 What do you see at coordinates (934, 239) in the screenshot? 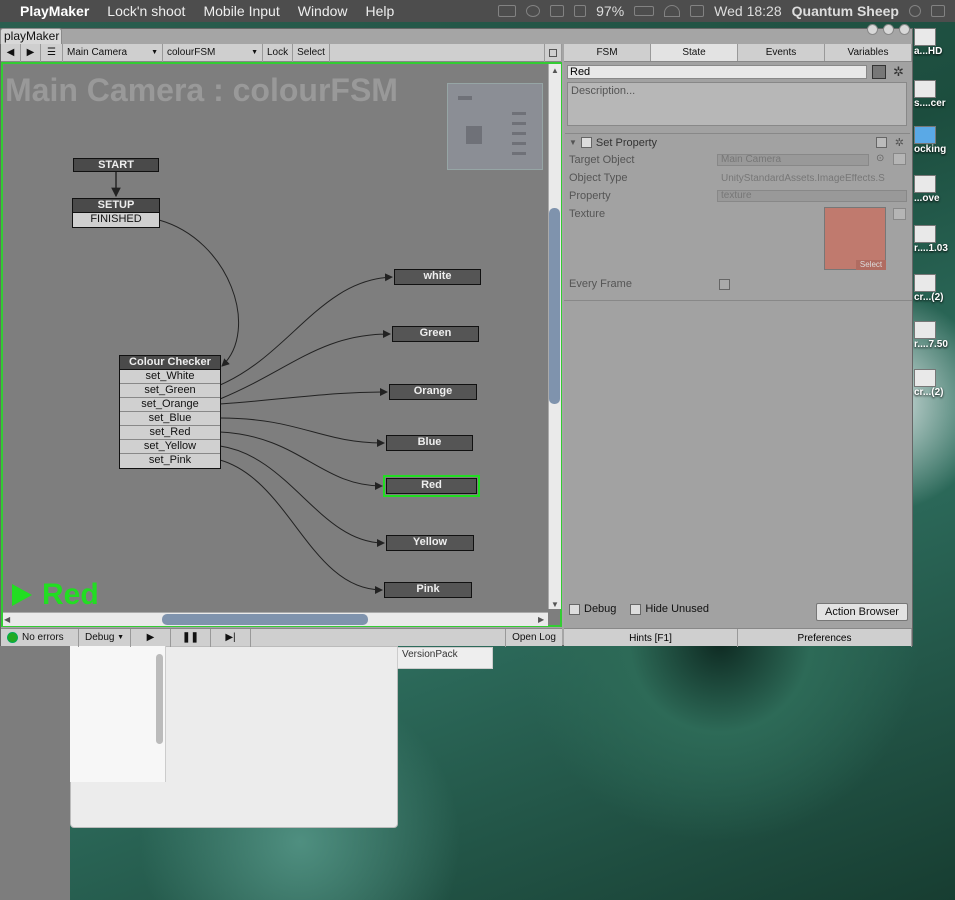
I see `desktop-icon-screenshot-1: r....1.03` at bounding box center [934, 239].